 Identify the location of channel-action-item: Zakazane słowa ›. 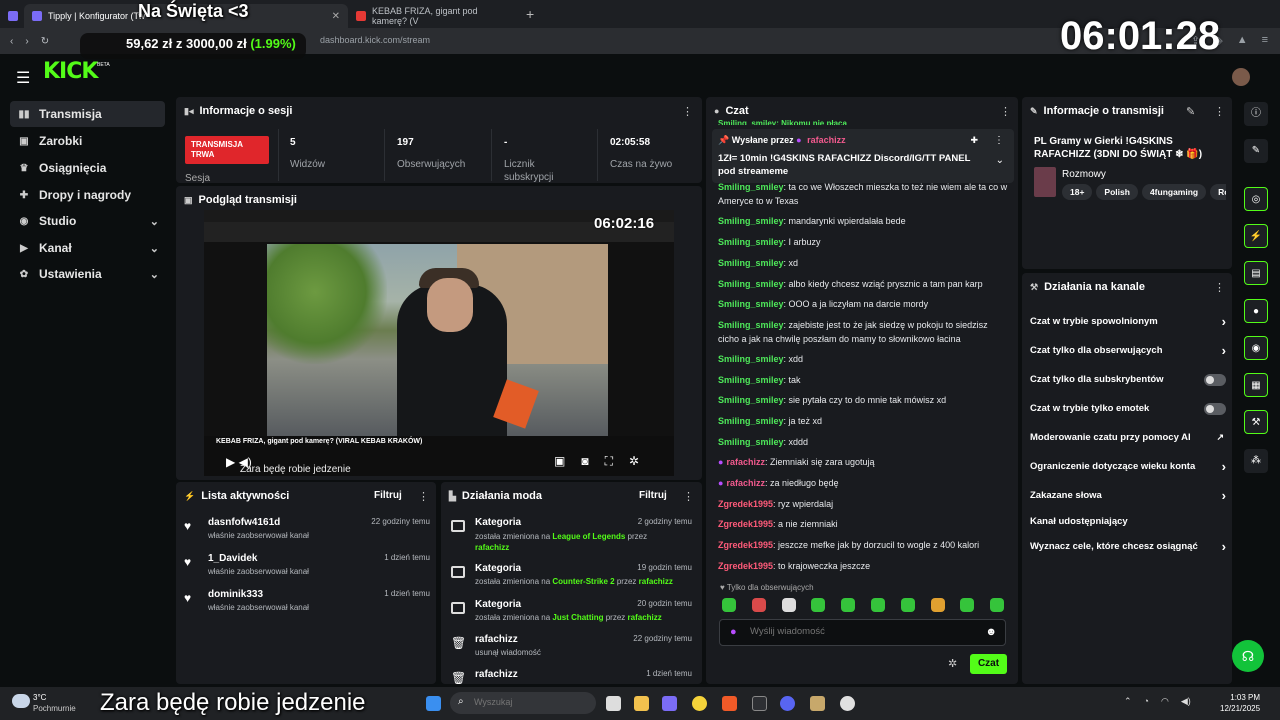
(1128, 497).